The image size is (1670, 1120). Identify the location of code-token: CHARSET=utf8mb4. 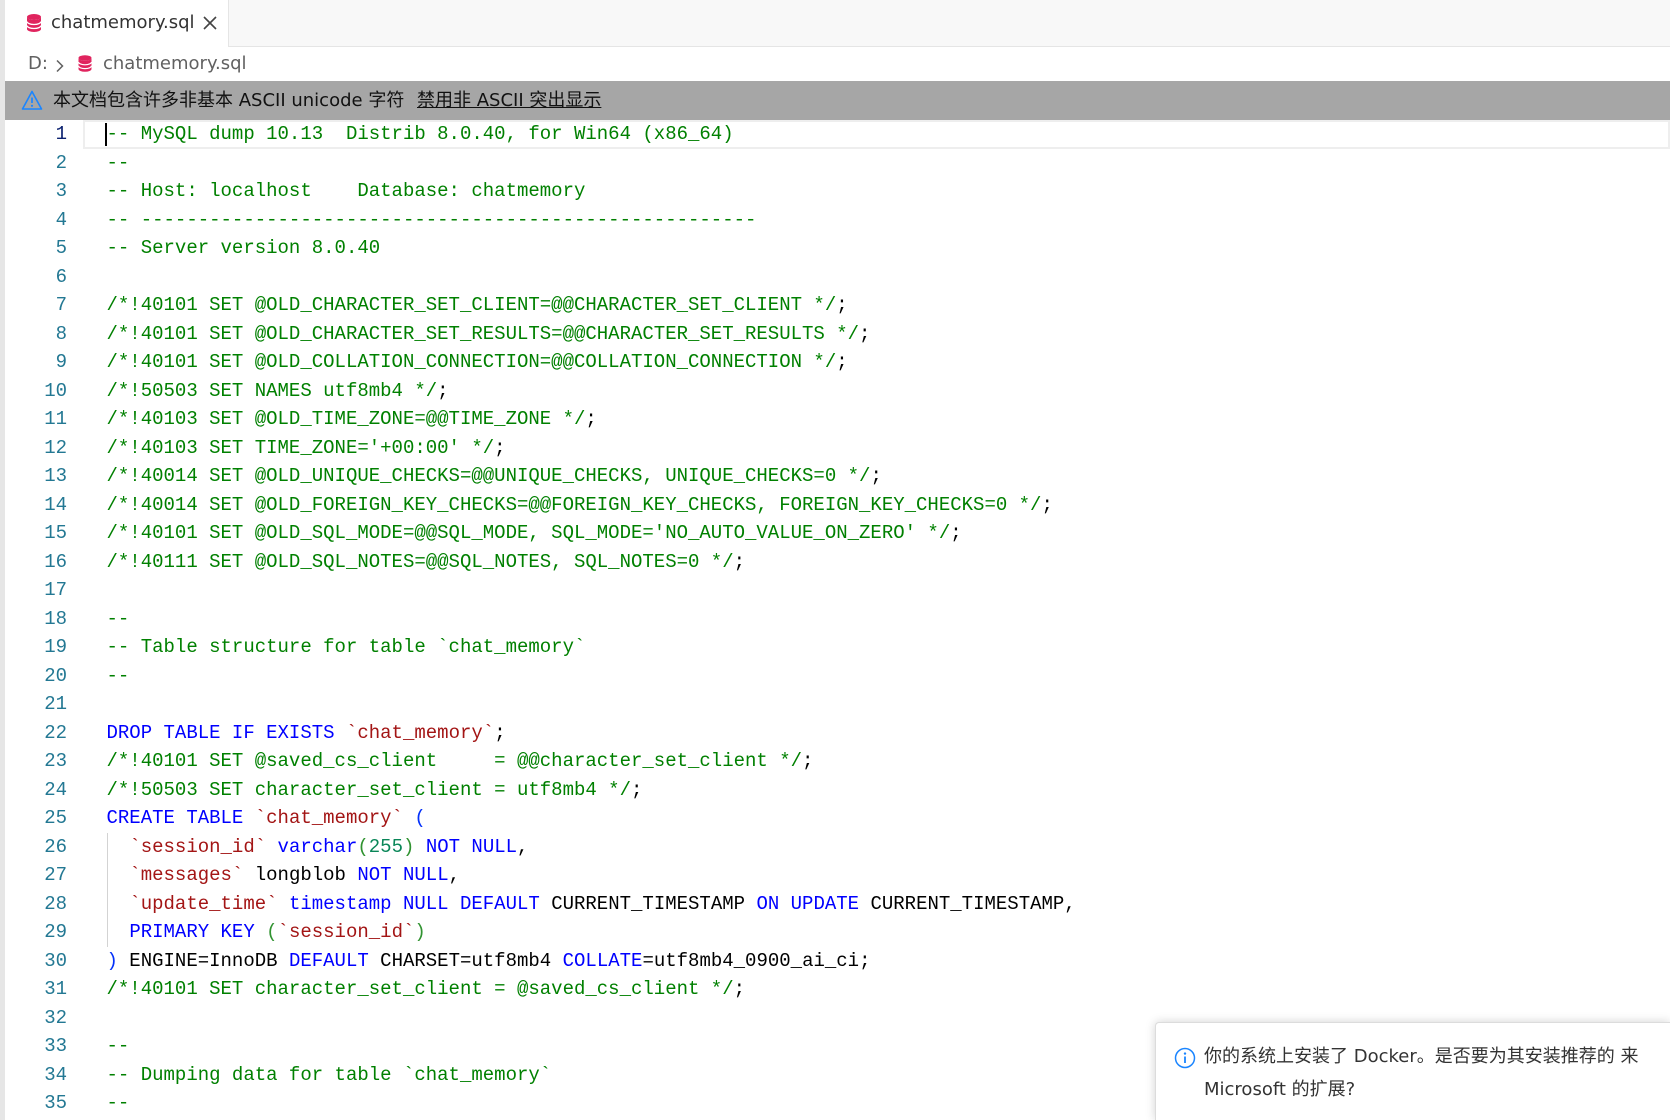
(465, 960).